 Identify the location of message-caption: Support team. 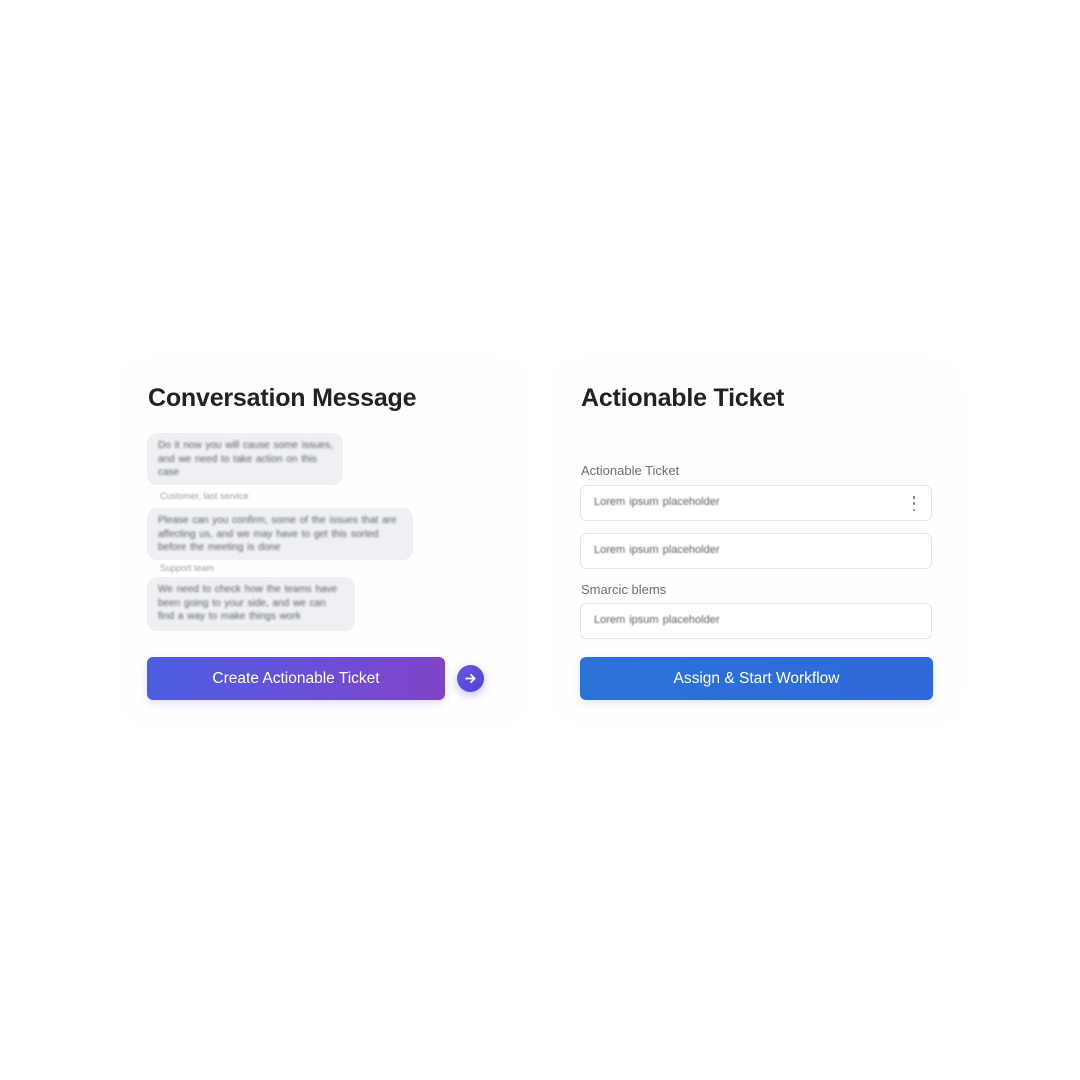
(187, 568).